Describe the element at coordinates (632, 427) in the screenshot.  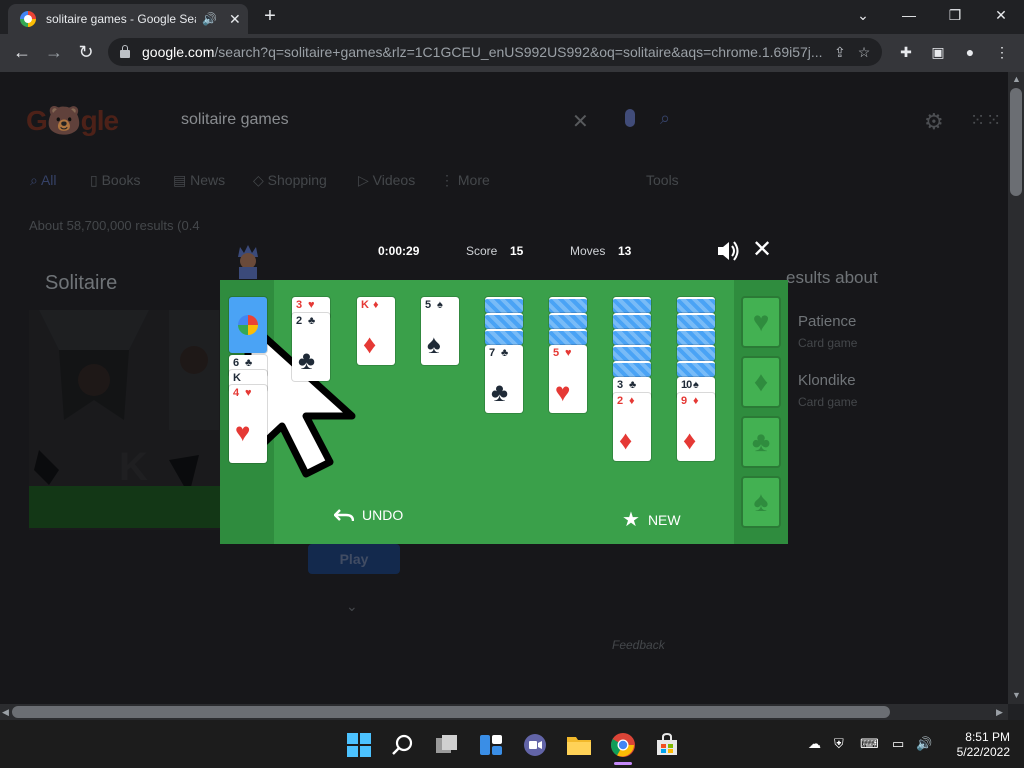
I see `playing-card: 2 ♦ ♦` at that location.